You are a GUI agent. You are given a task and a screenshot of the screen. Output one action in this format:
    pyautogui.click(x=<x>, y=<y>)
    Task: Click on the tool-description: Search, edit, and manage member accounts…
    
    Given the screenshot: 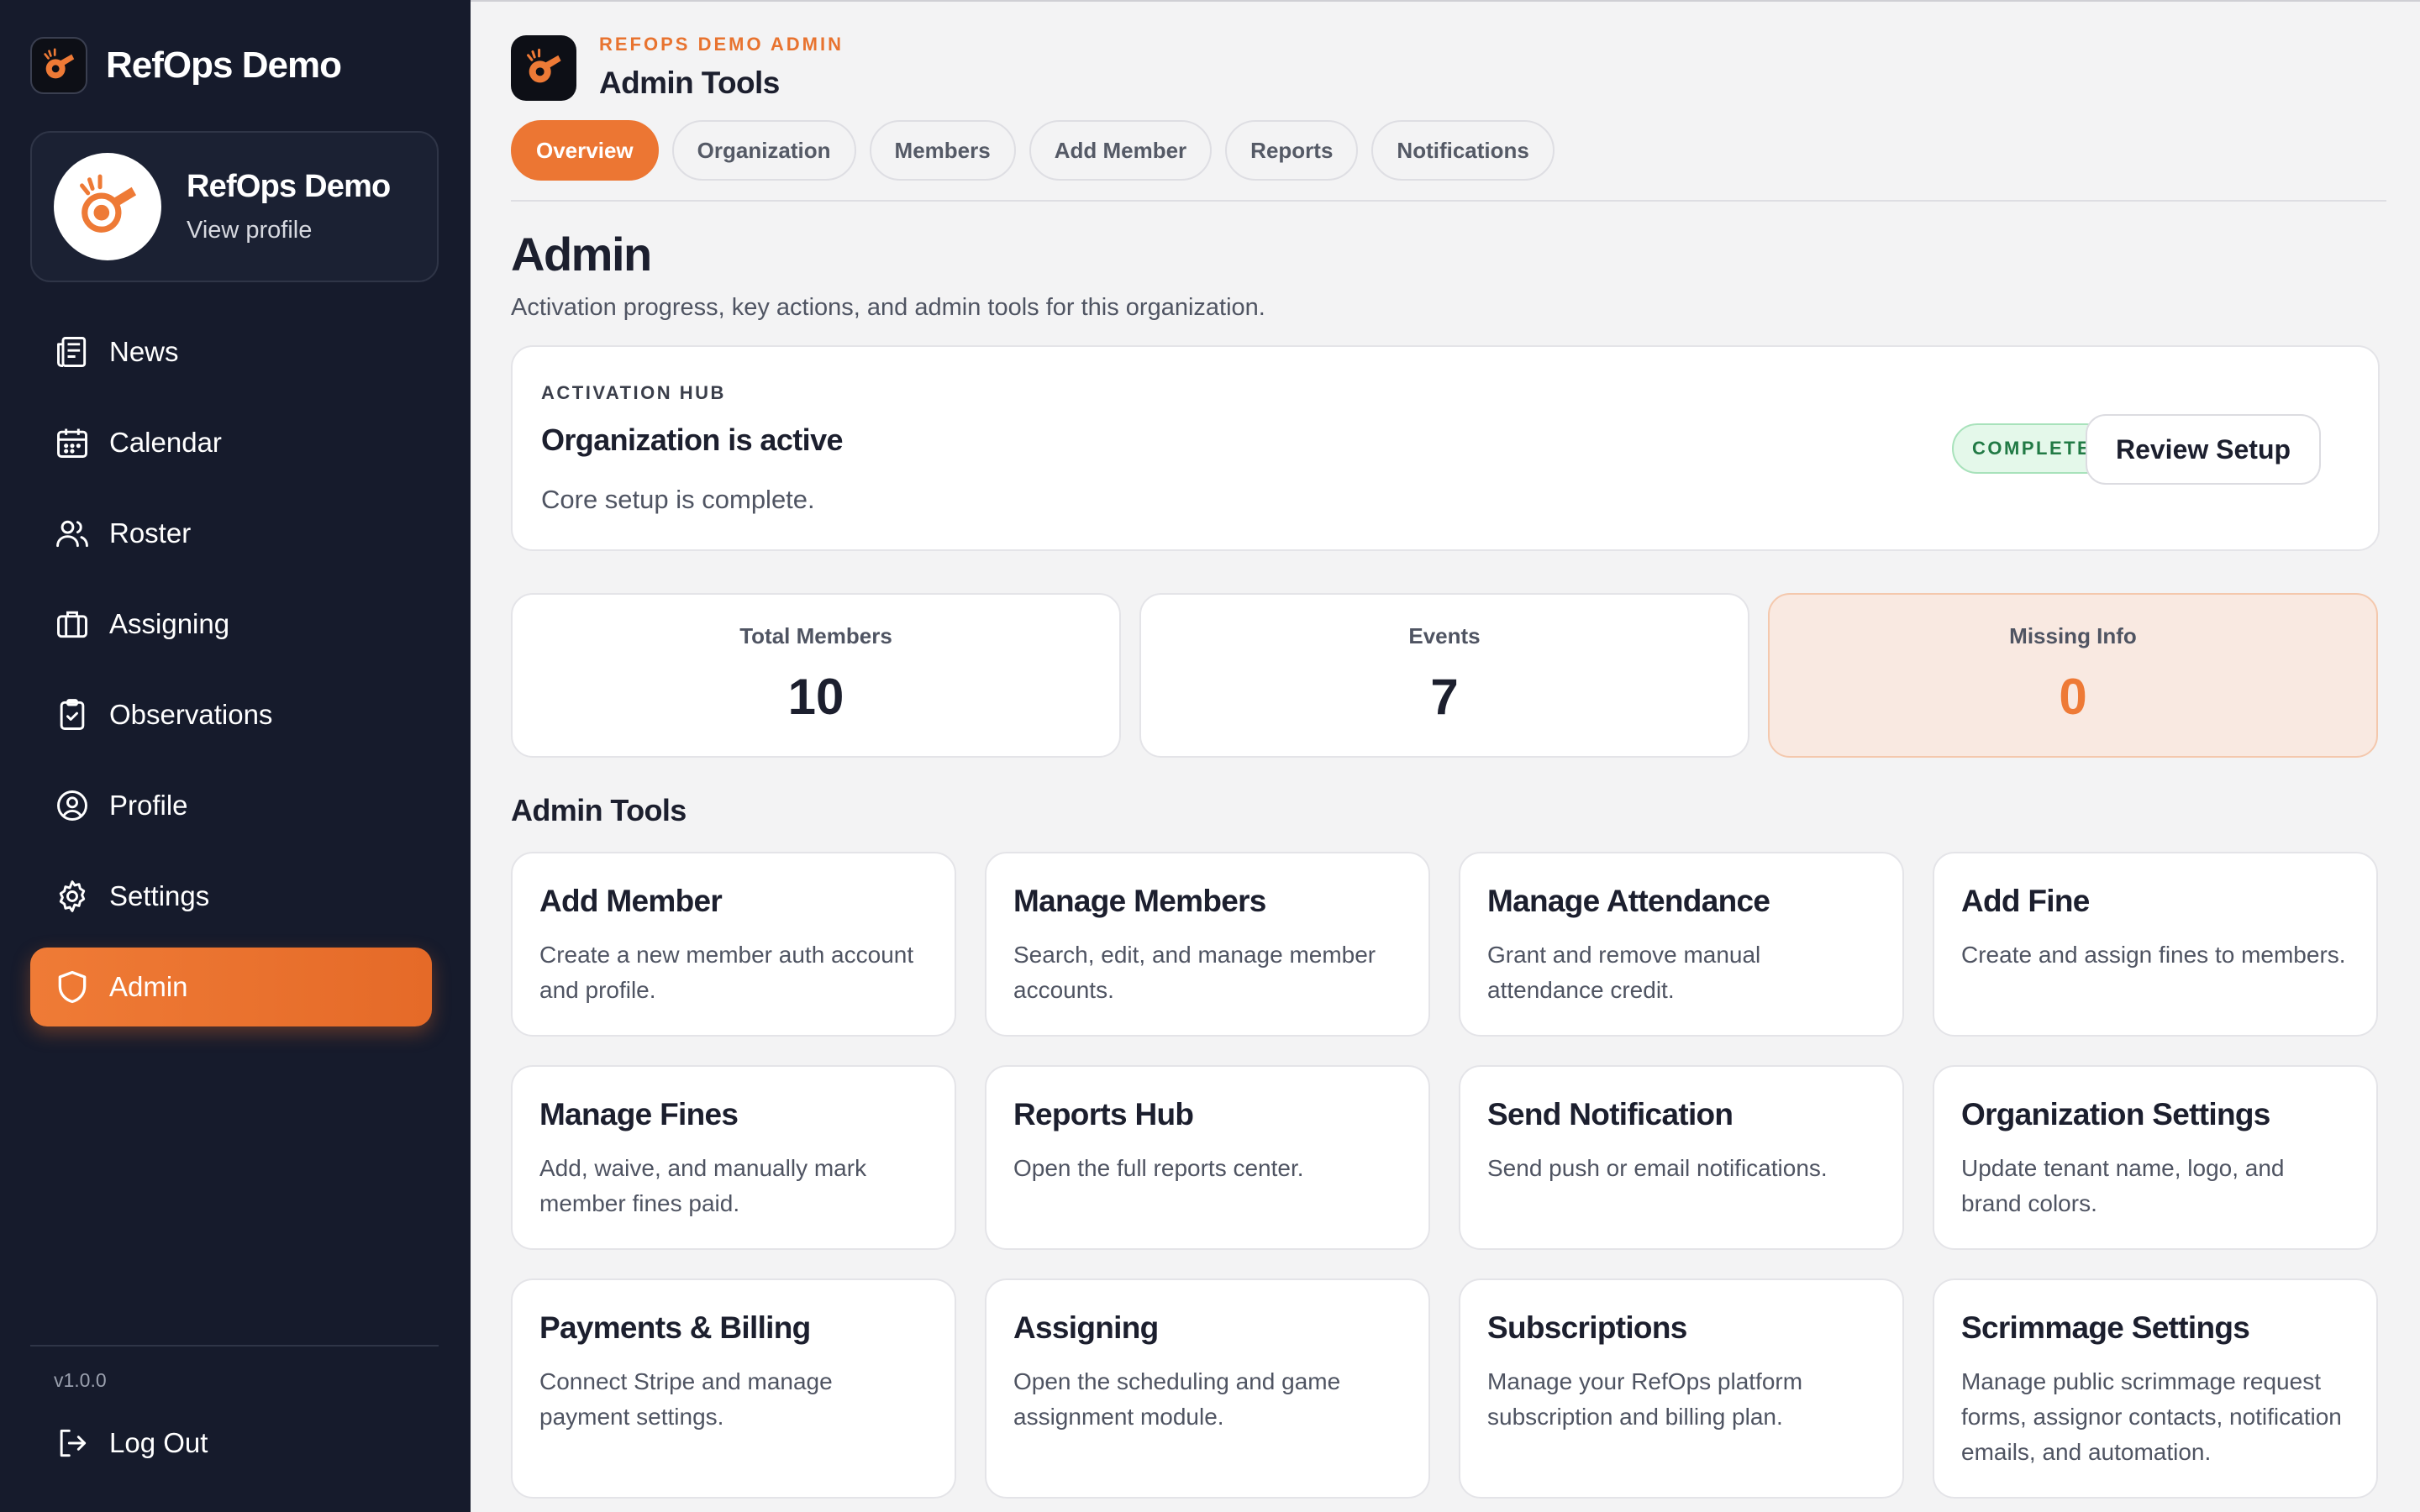 What is the action you would take?
    pyautogui.click(x=1195, y=972)
    